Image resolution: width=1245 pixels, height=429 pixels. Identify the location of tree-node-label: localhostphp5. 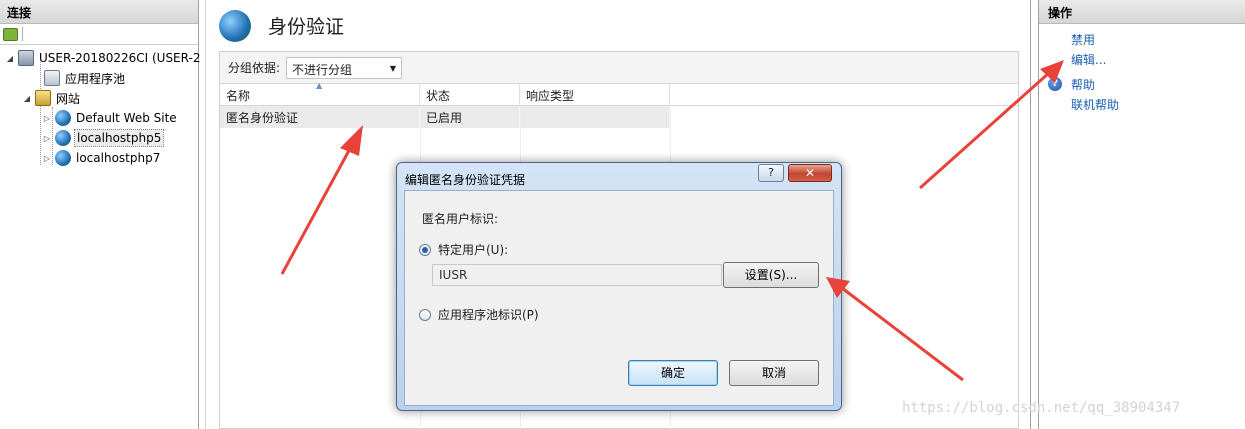
(119, 138).